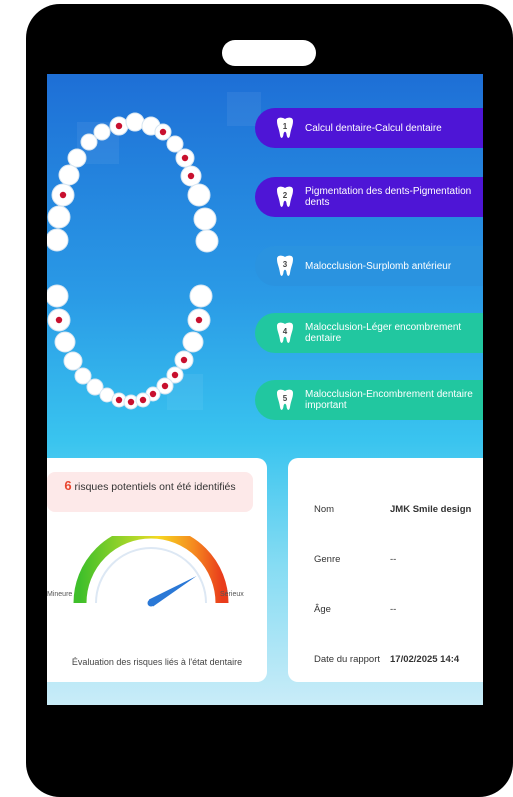 The image size is (513, 797). I want to click on name-value: JMK Smile design, so click(431, 509).